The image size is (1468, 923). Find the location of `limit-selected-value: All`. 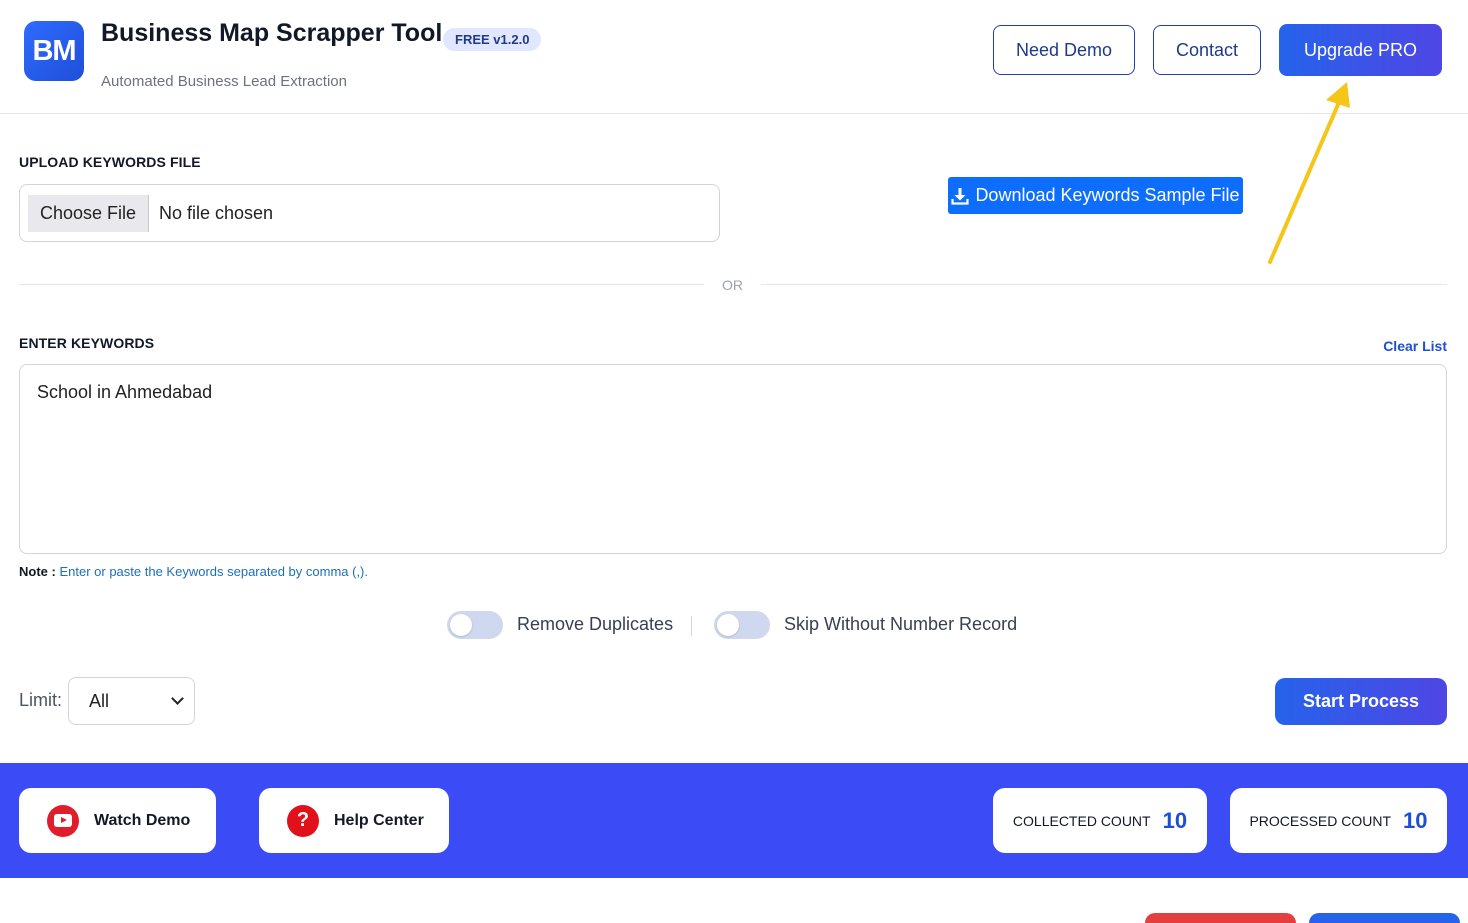

limit-selected-value: All is located at coordinates (99, 700).